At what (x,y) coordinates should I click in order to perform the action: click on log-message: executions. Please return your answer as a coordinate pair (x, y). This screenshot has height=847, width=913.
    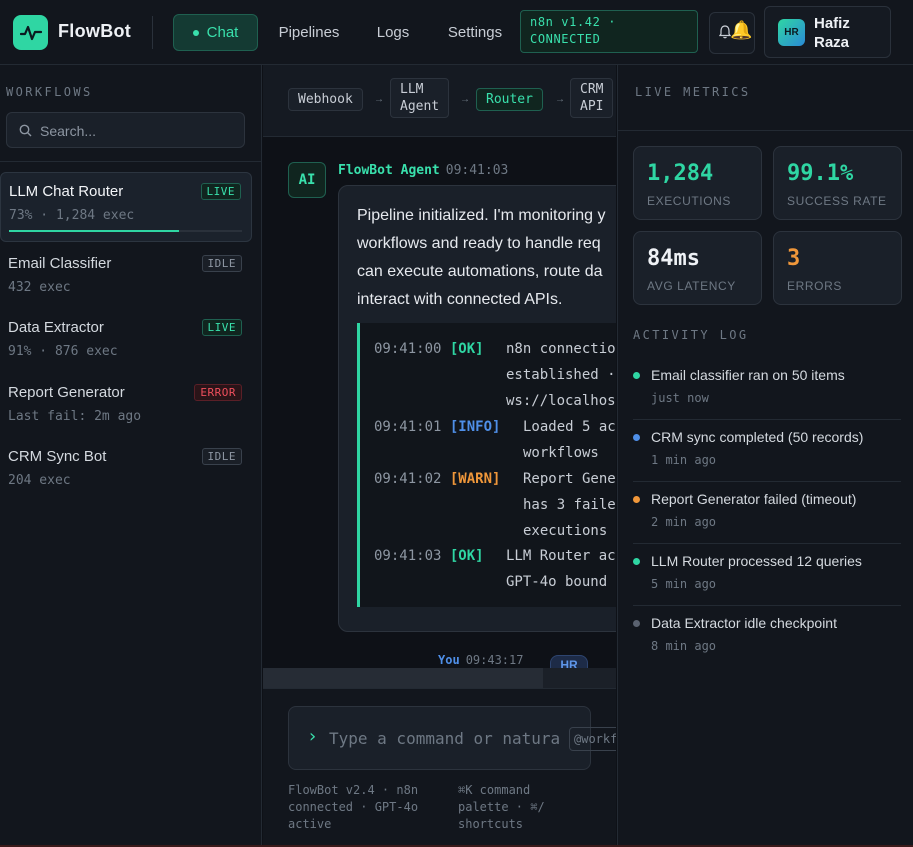
    Looking at the image, I should click on (565, 531).